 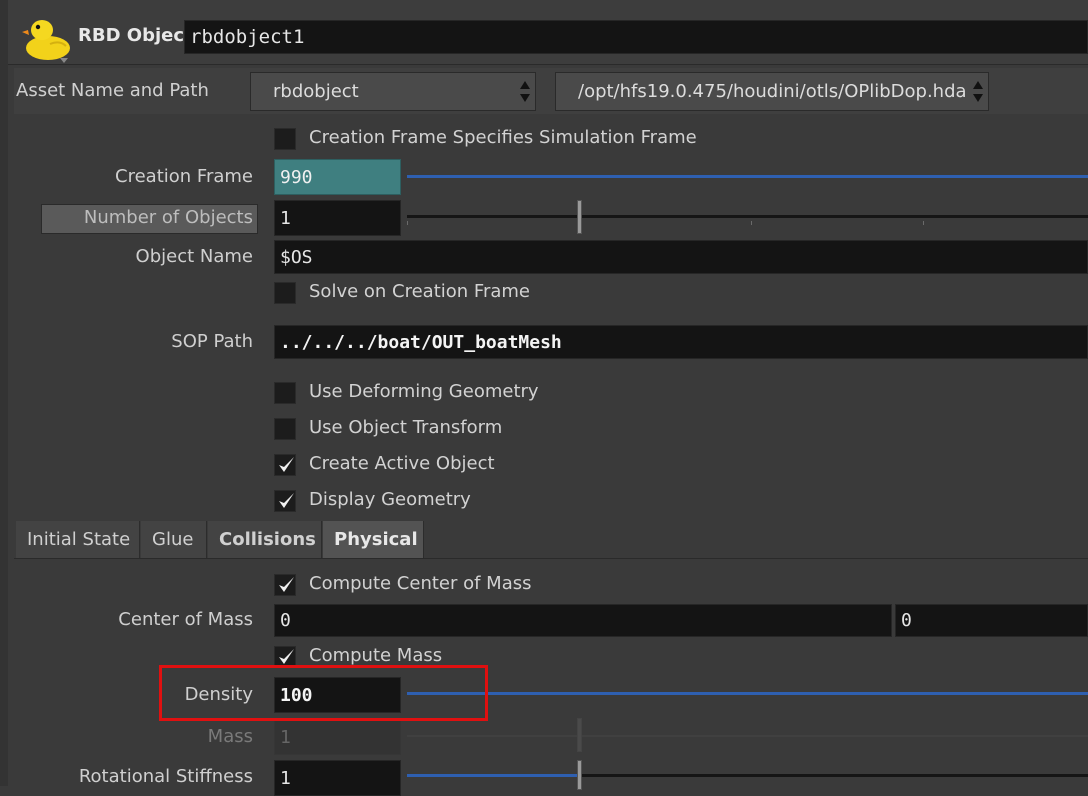 I want to click on use-object-transform-label: Use Object Transform, so click(x=406, y=427).